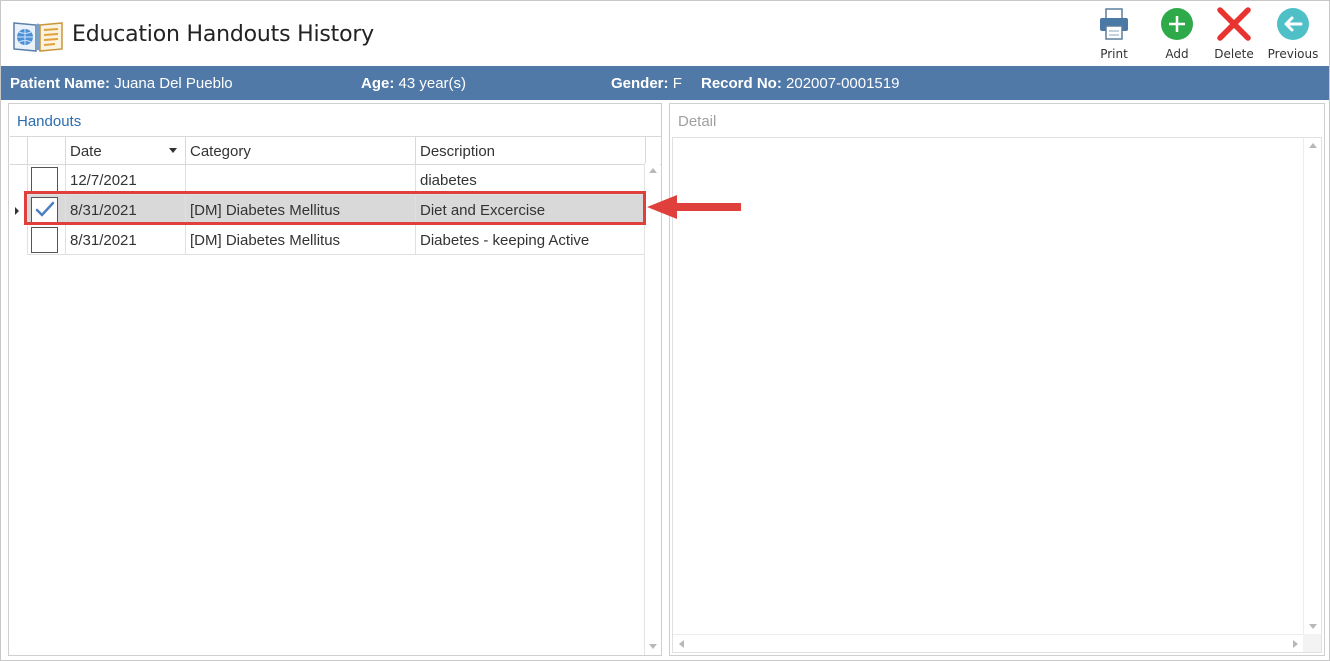 The width and height of the screenshot is (1330, 661). I want to click on table-row: 12/7/2021 diabetes, so click(328, 180).